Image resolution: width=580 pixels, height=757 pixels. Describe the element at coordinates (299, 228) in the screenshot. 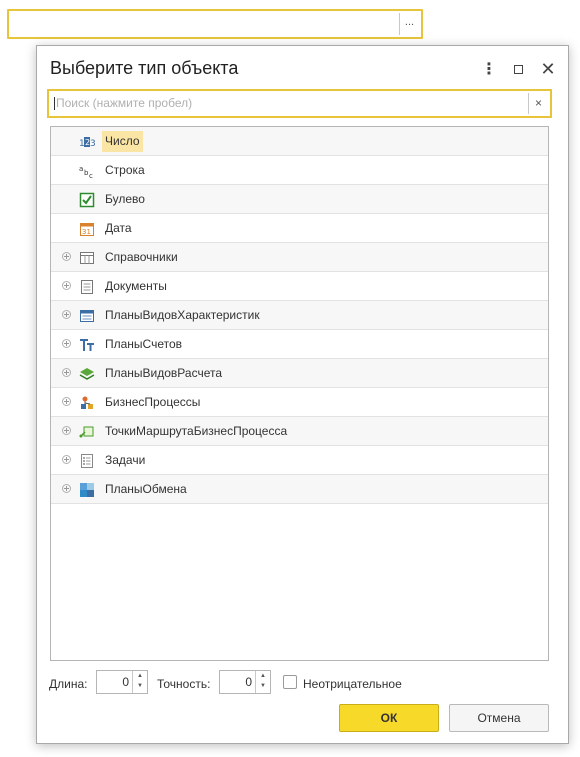

I see `tree-row-date: 31 Дата` at that location.